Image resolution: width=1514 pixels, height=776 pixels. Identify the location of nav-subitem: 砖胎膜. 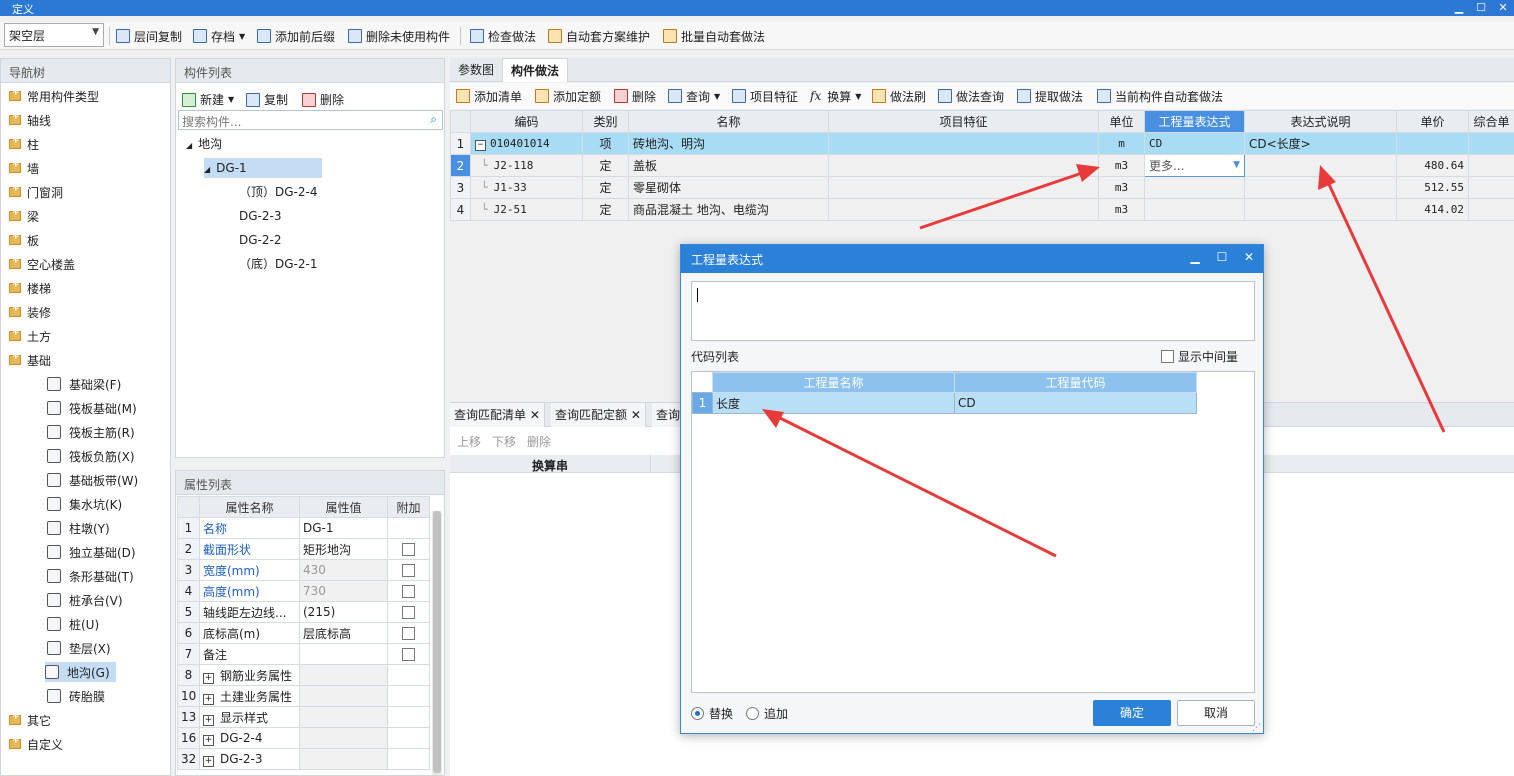
(79, 696).